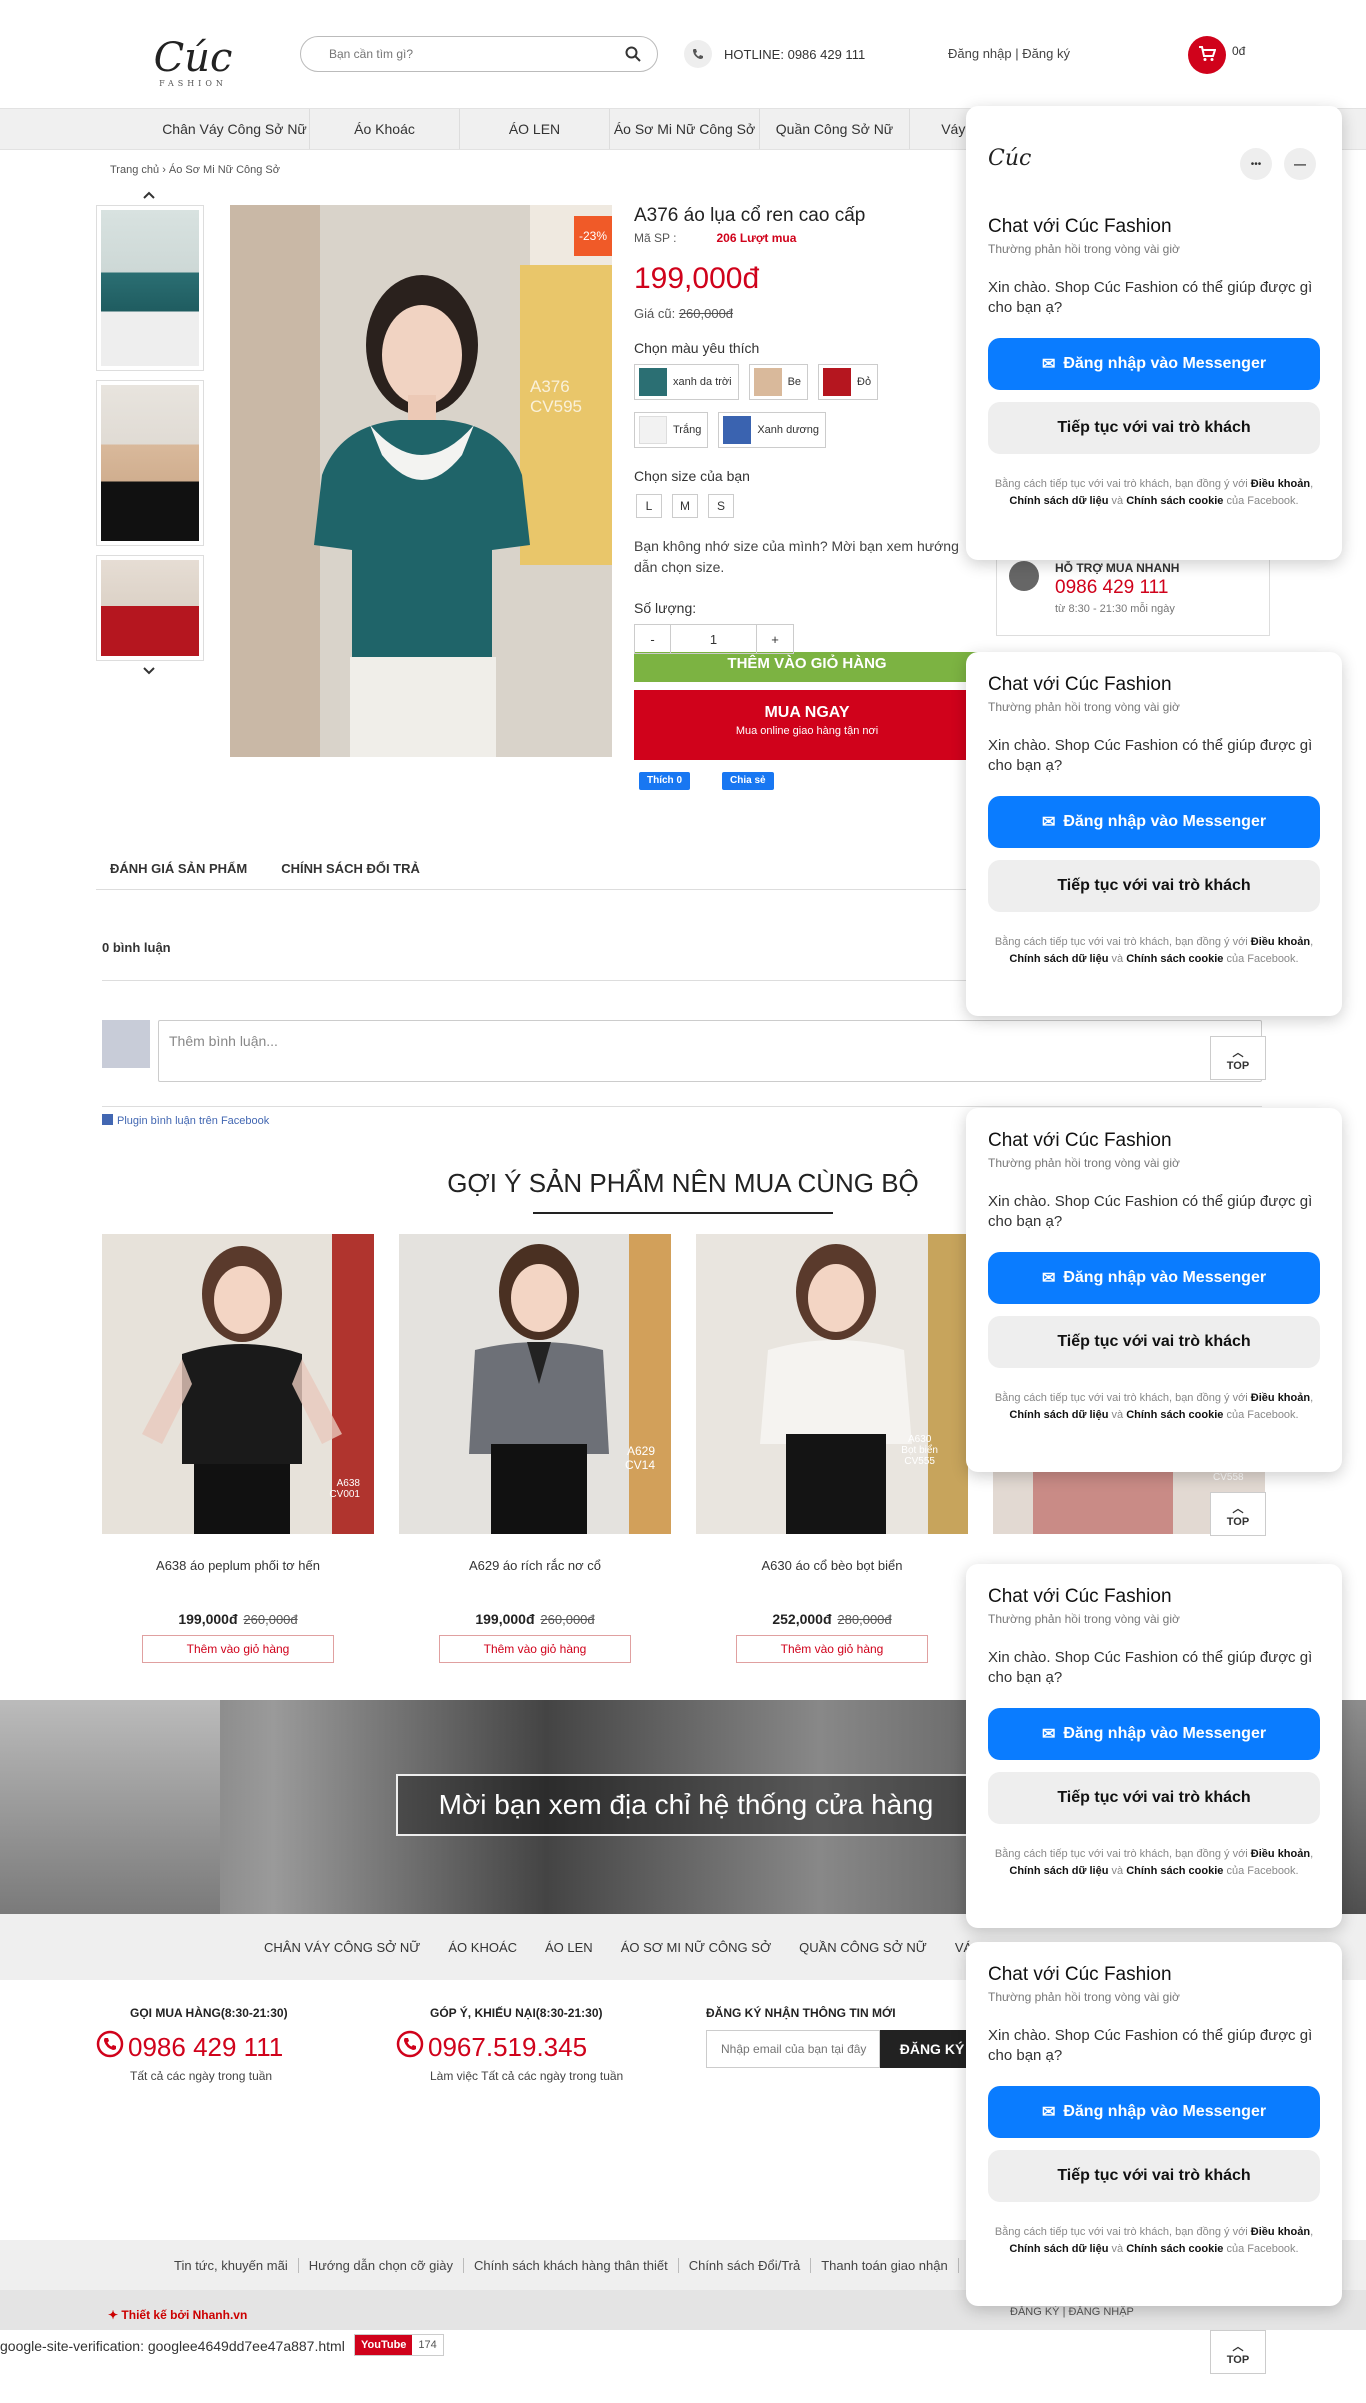  I want to click on fb-like-button: Thích 0, so click(665, 781).